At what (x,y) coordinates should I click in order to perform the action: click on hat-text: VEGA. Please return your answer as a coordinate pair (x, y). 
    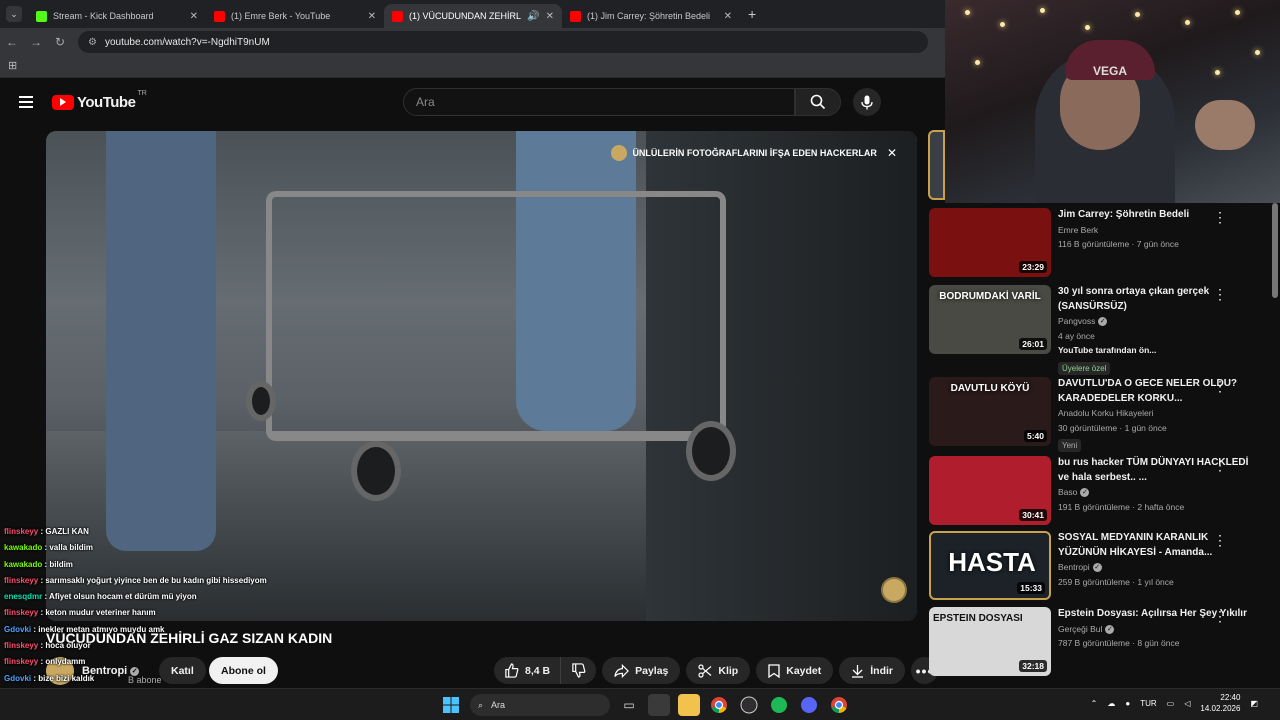
    Looking at the image, I should click on (1110, 71).